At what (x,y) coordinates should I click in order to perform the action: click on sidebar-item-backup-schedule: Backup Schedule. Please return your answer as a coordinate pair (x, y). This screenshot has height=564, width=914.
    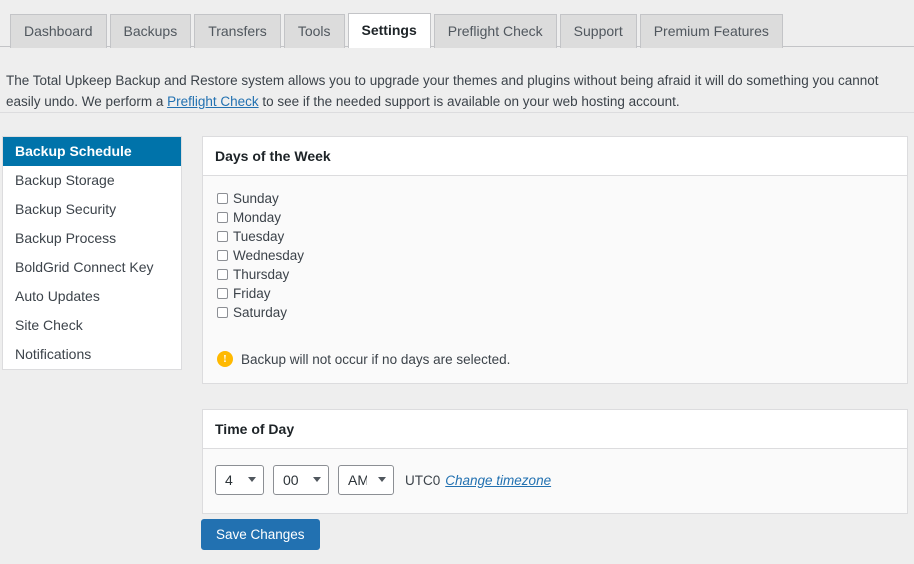
    Looking at the image, I should click on (92, 151).